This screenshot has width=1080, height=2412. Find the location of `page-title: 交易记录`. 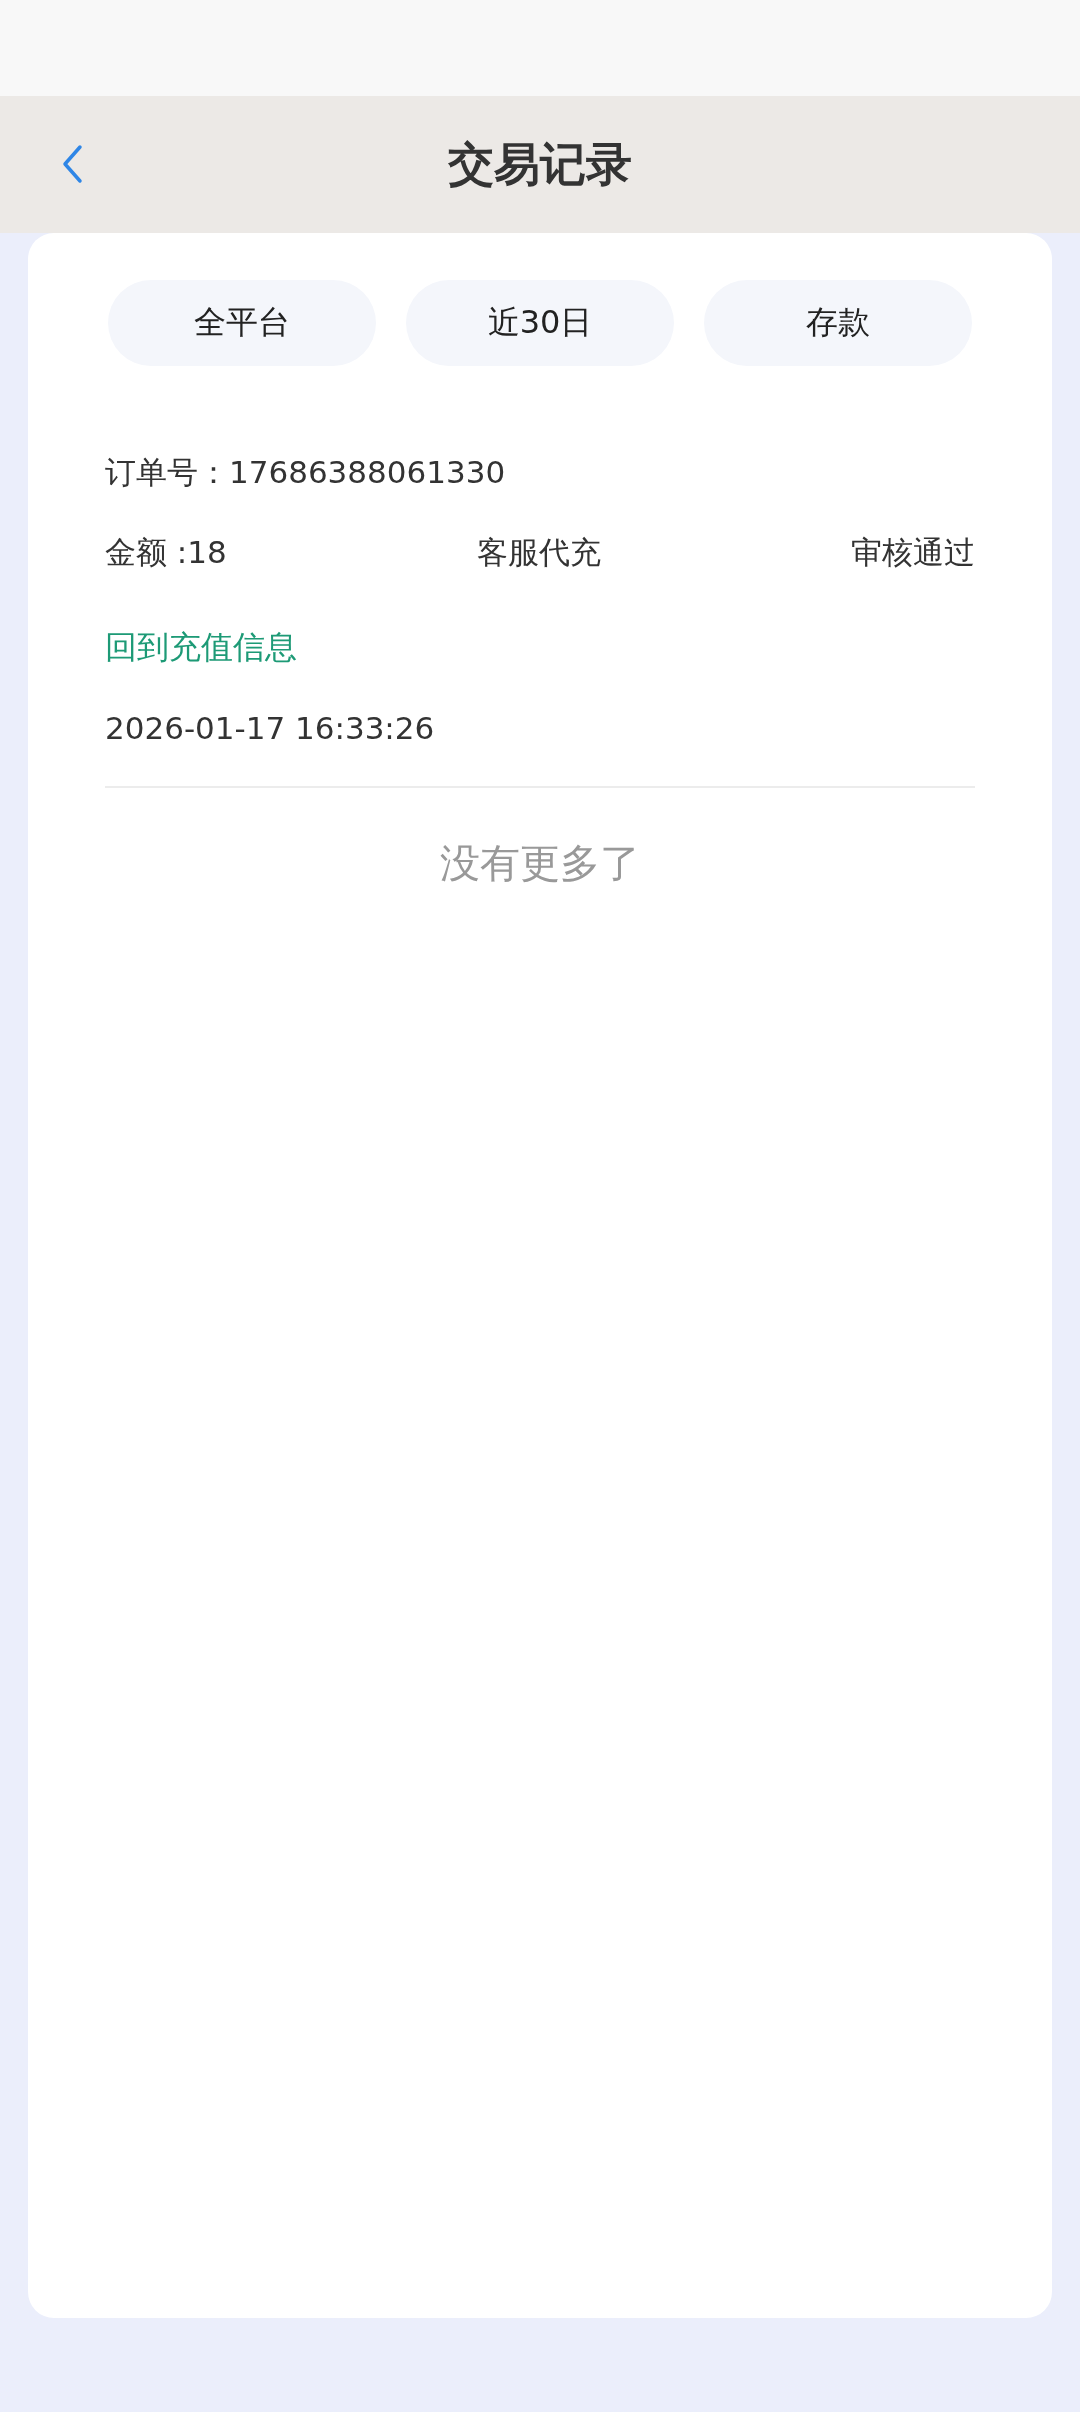

page-title: 交易记录 is located at coordinates (540, 164).